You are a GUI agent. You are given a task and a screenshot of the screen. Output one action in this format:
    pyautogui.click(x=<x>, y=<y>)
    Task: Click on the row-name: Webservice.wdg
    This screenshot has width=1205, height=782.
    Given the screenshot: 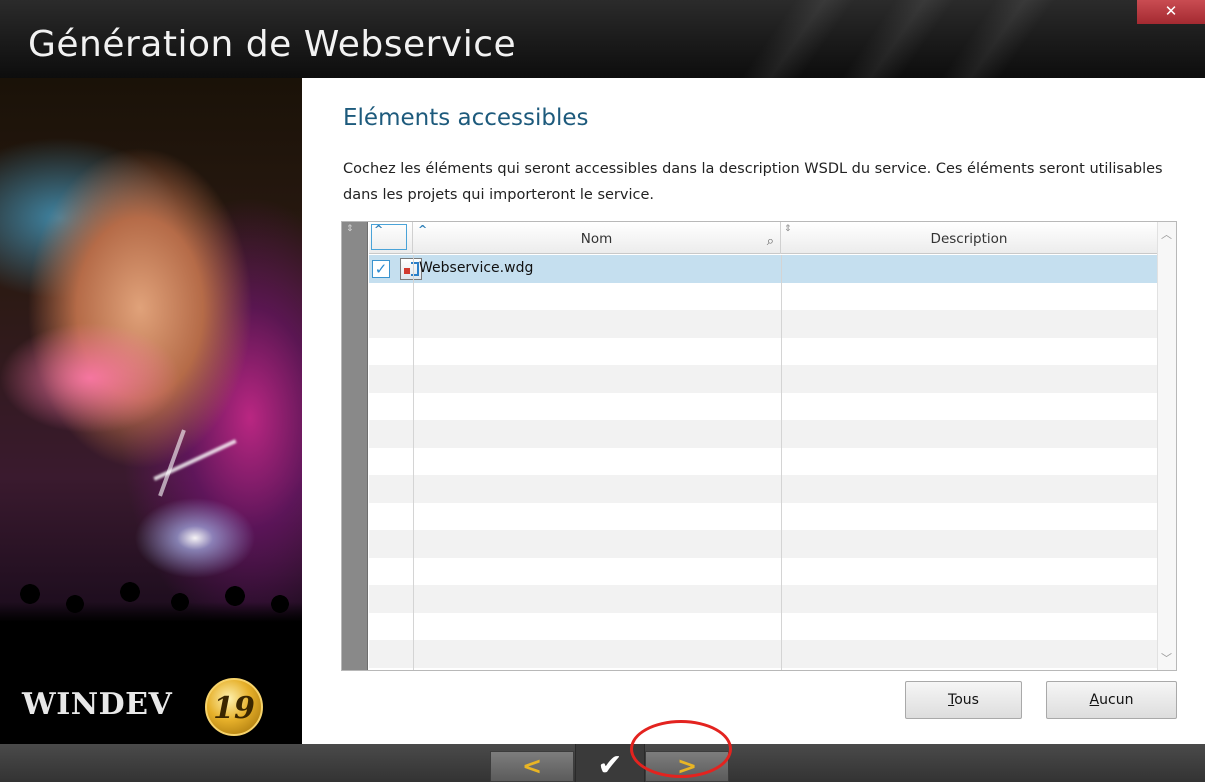 What is the action you would take?
    pyautogui.click(x=476, y=268)
    